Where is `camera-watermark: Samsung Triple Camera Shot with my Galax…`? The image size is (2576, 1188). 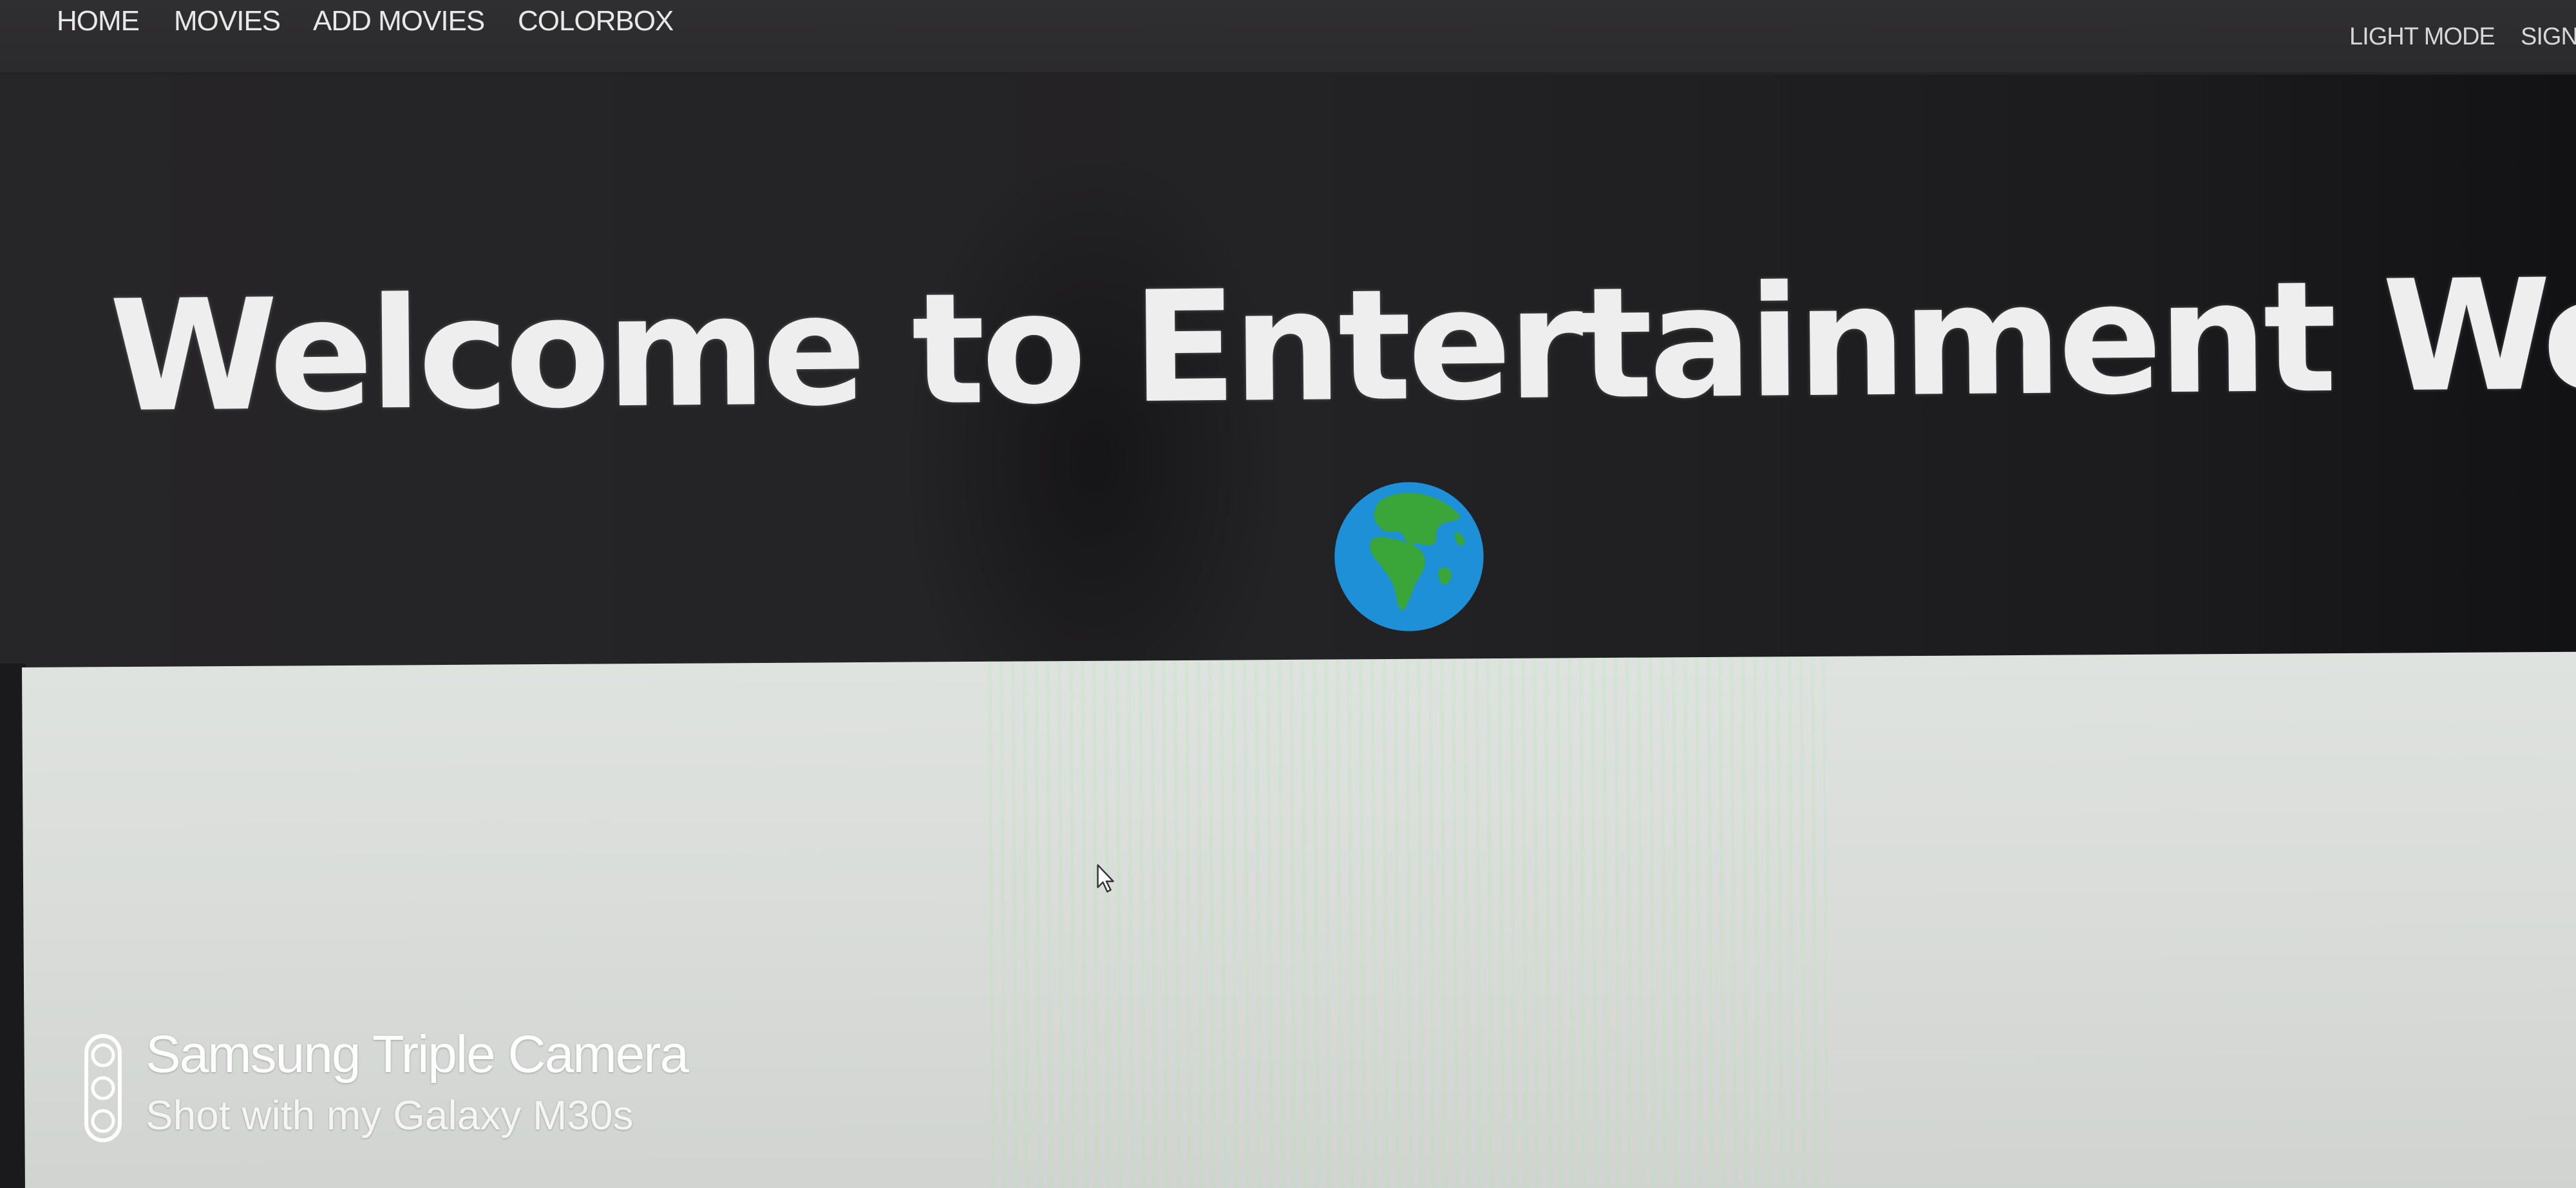 camera-watermark: Samsung Triple Camera Shot with my Galax… is located at coordinates (534, 1088).